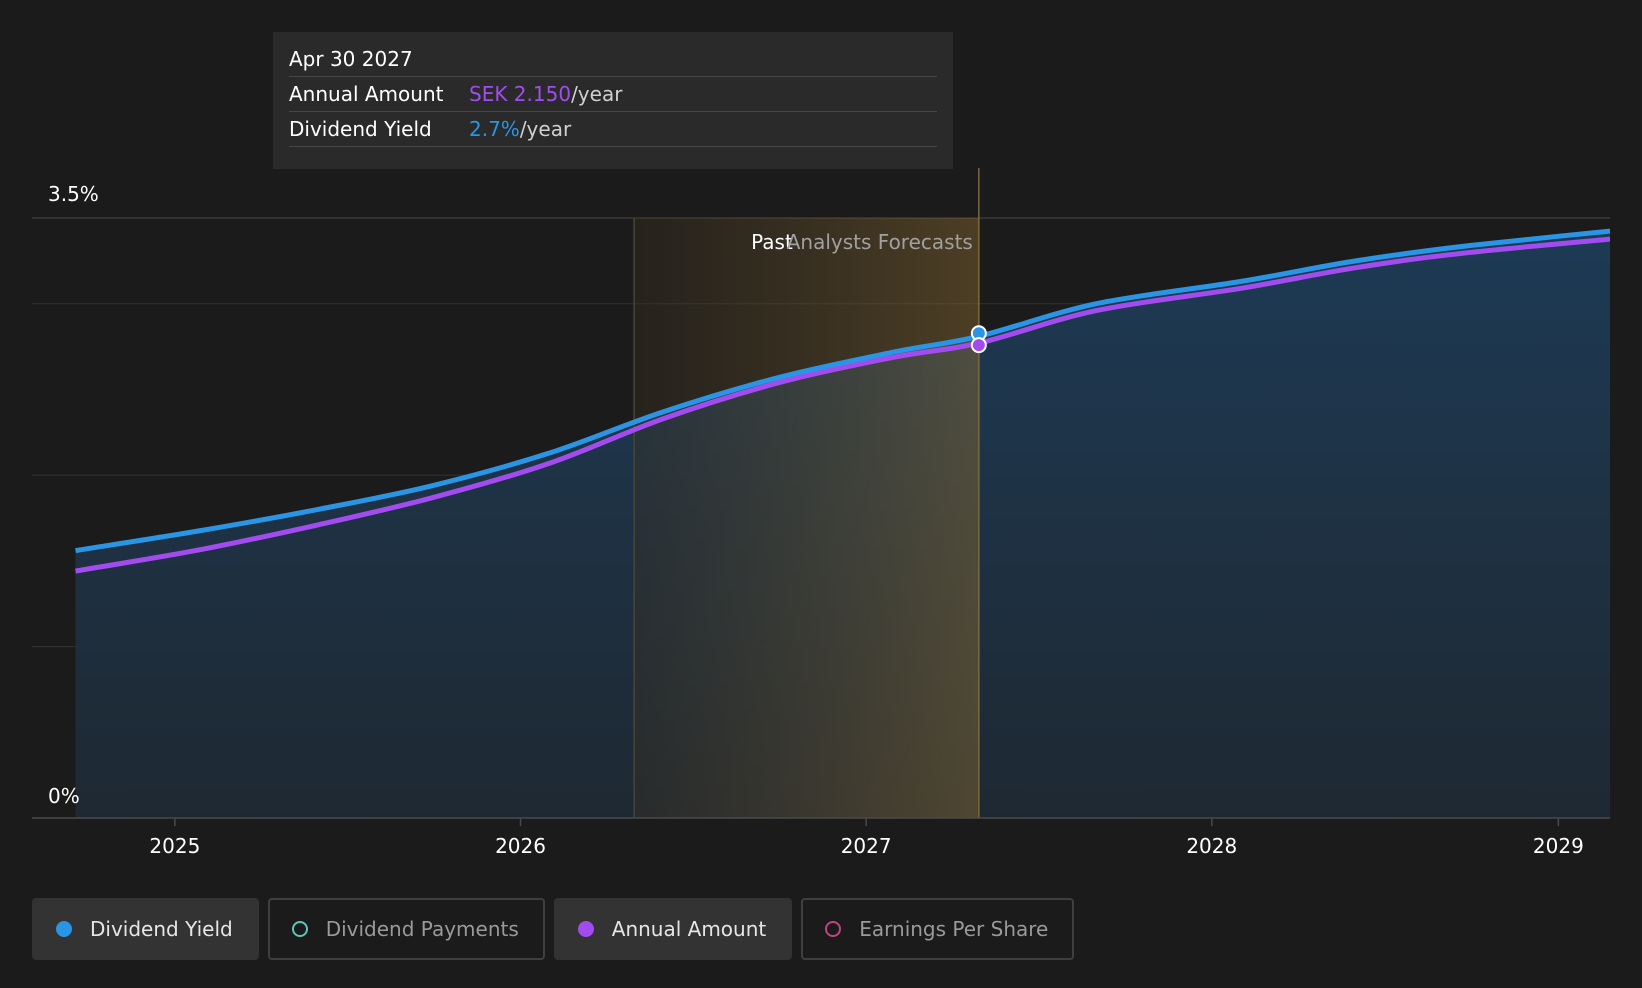 This screenshot has height=988, width=1642. What do you see at coordinates (351, 59) in the screenshot?
I see `tooltip-date: Apr 30 2027` at bounding box center [351, 59].